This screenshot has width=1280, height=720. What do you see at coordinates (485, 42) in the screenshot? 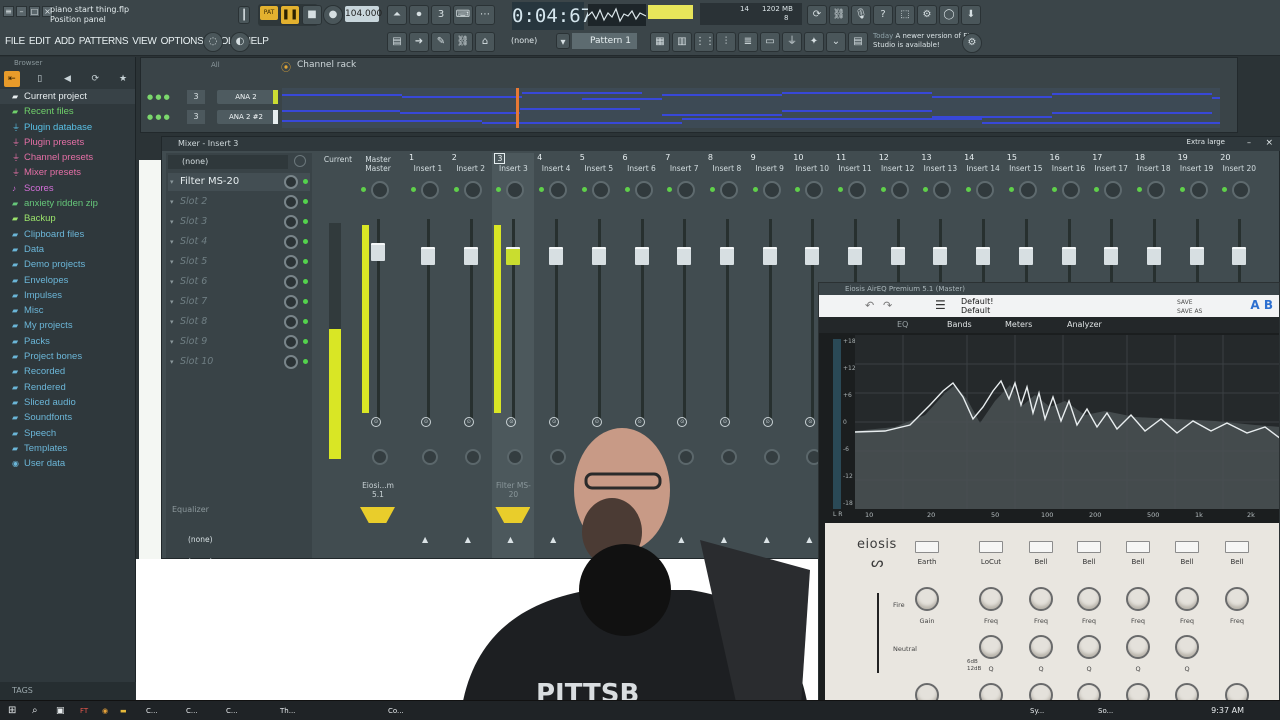
I see `stamp-icon: ⌂` at bounding box center [485, 42].